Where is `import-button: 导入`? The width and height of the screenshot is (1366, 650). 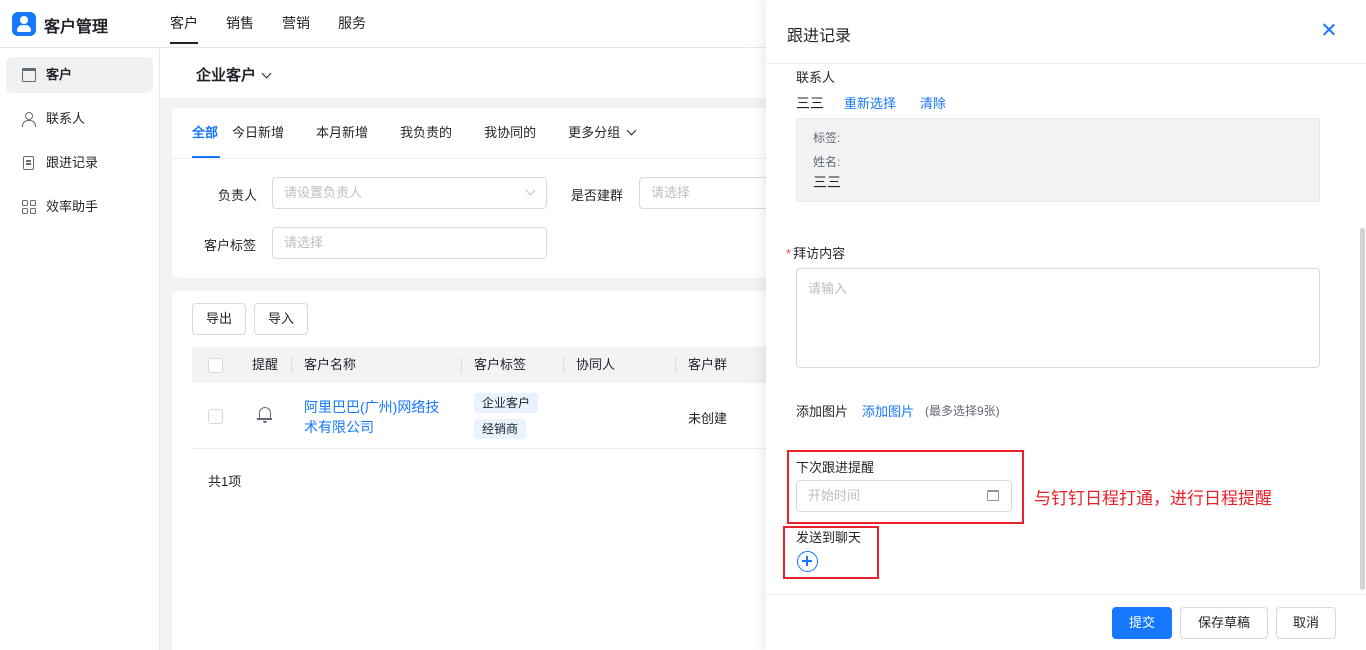 import-button: 导入 is located at coordinates (281, 319).